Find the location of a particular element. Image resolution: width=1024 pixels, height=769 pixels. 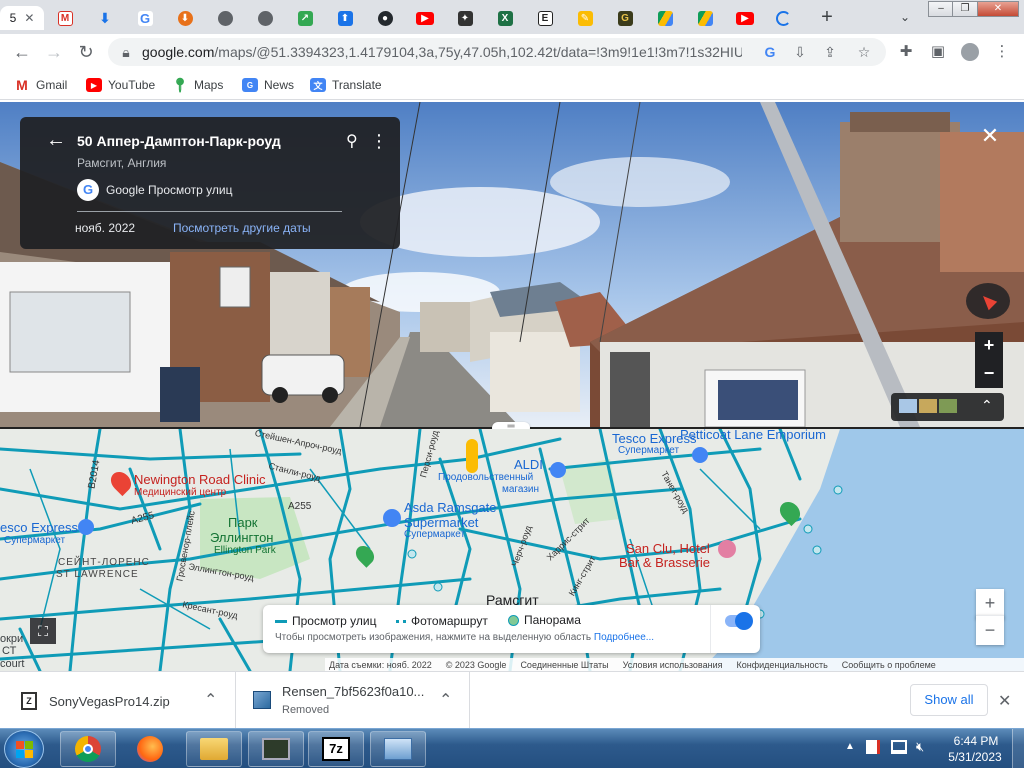

tab-drive2 is located at coordinates (705, 18).